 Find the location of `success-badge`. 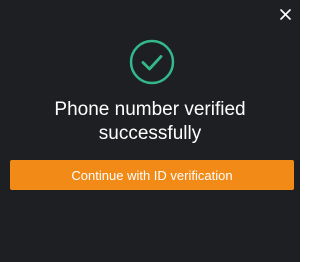

success-badge is located at coordinates (152, 62).